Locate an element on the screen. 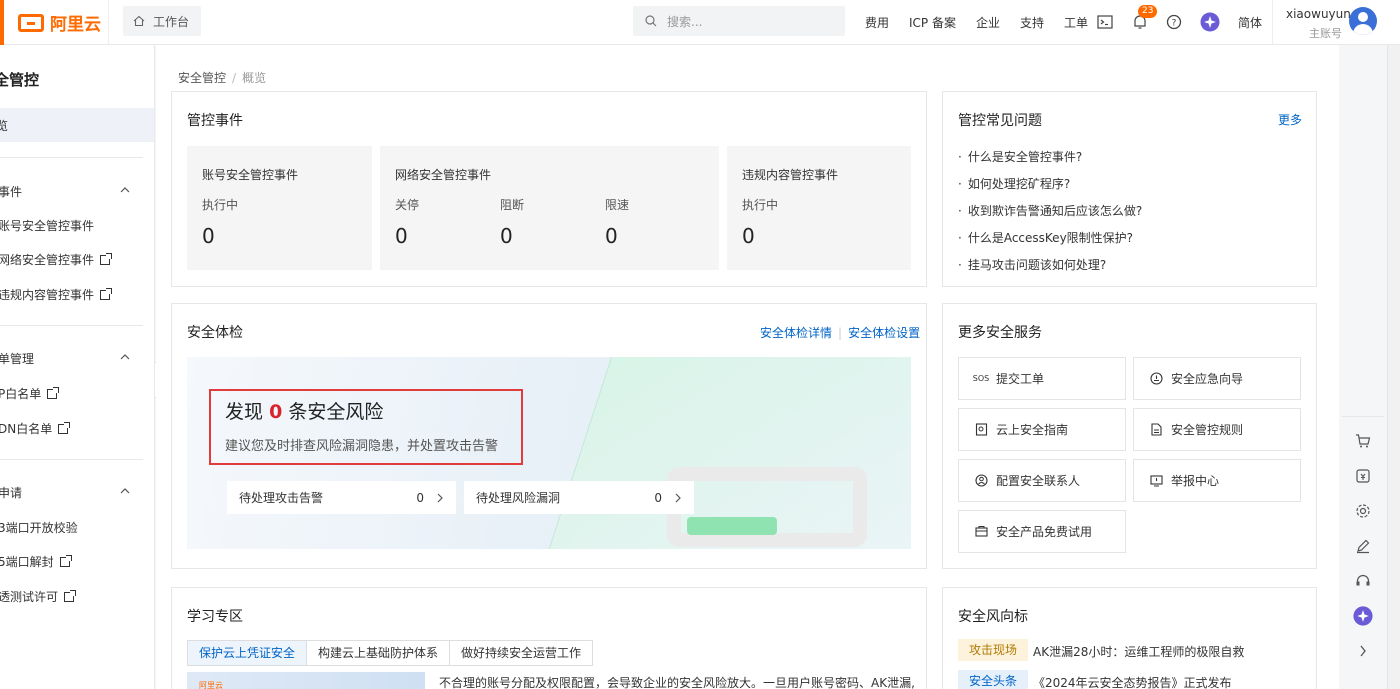  billing-icon is located at coordinates (1363, 476).